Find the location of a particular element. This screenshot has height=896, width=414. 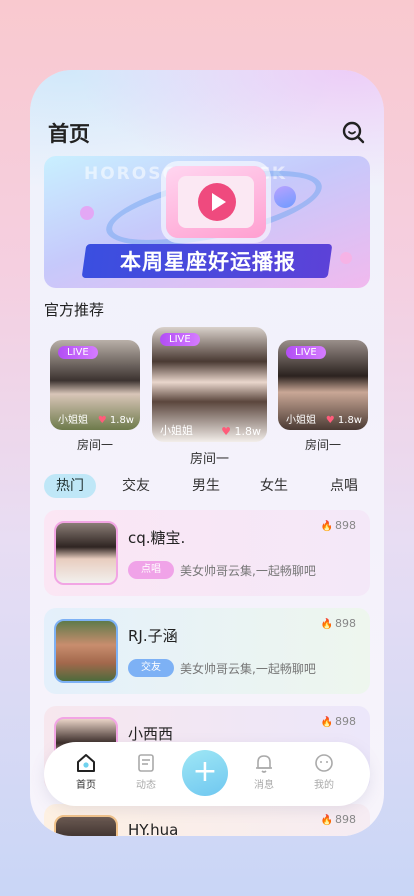

tab-female: 女生 is located at coordinates (274, 486).